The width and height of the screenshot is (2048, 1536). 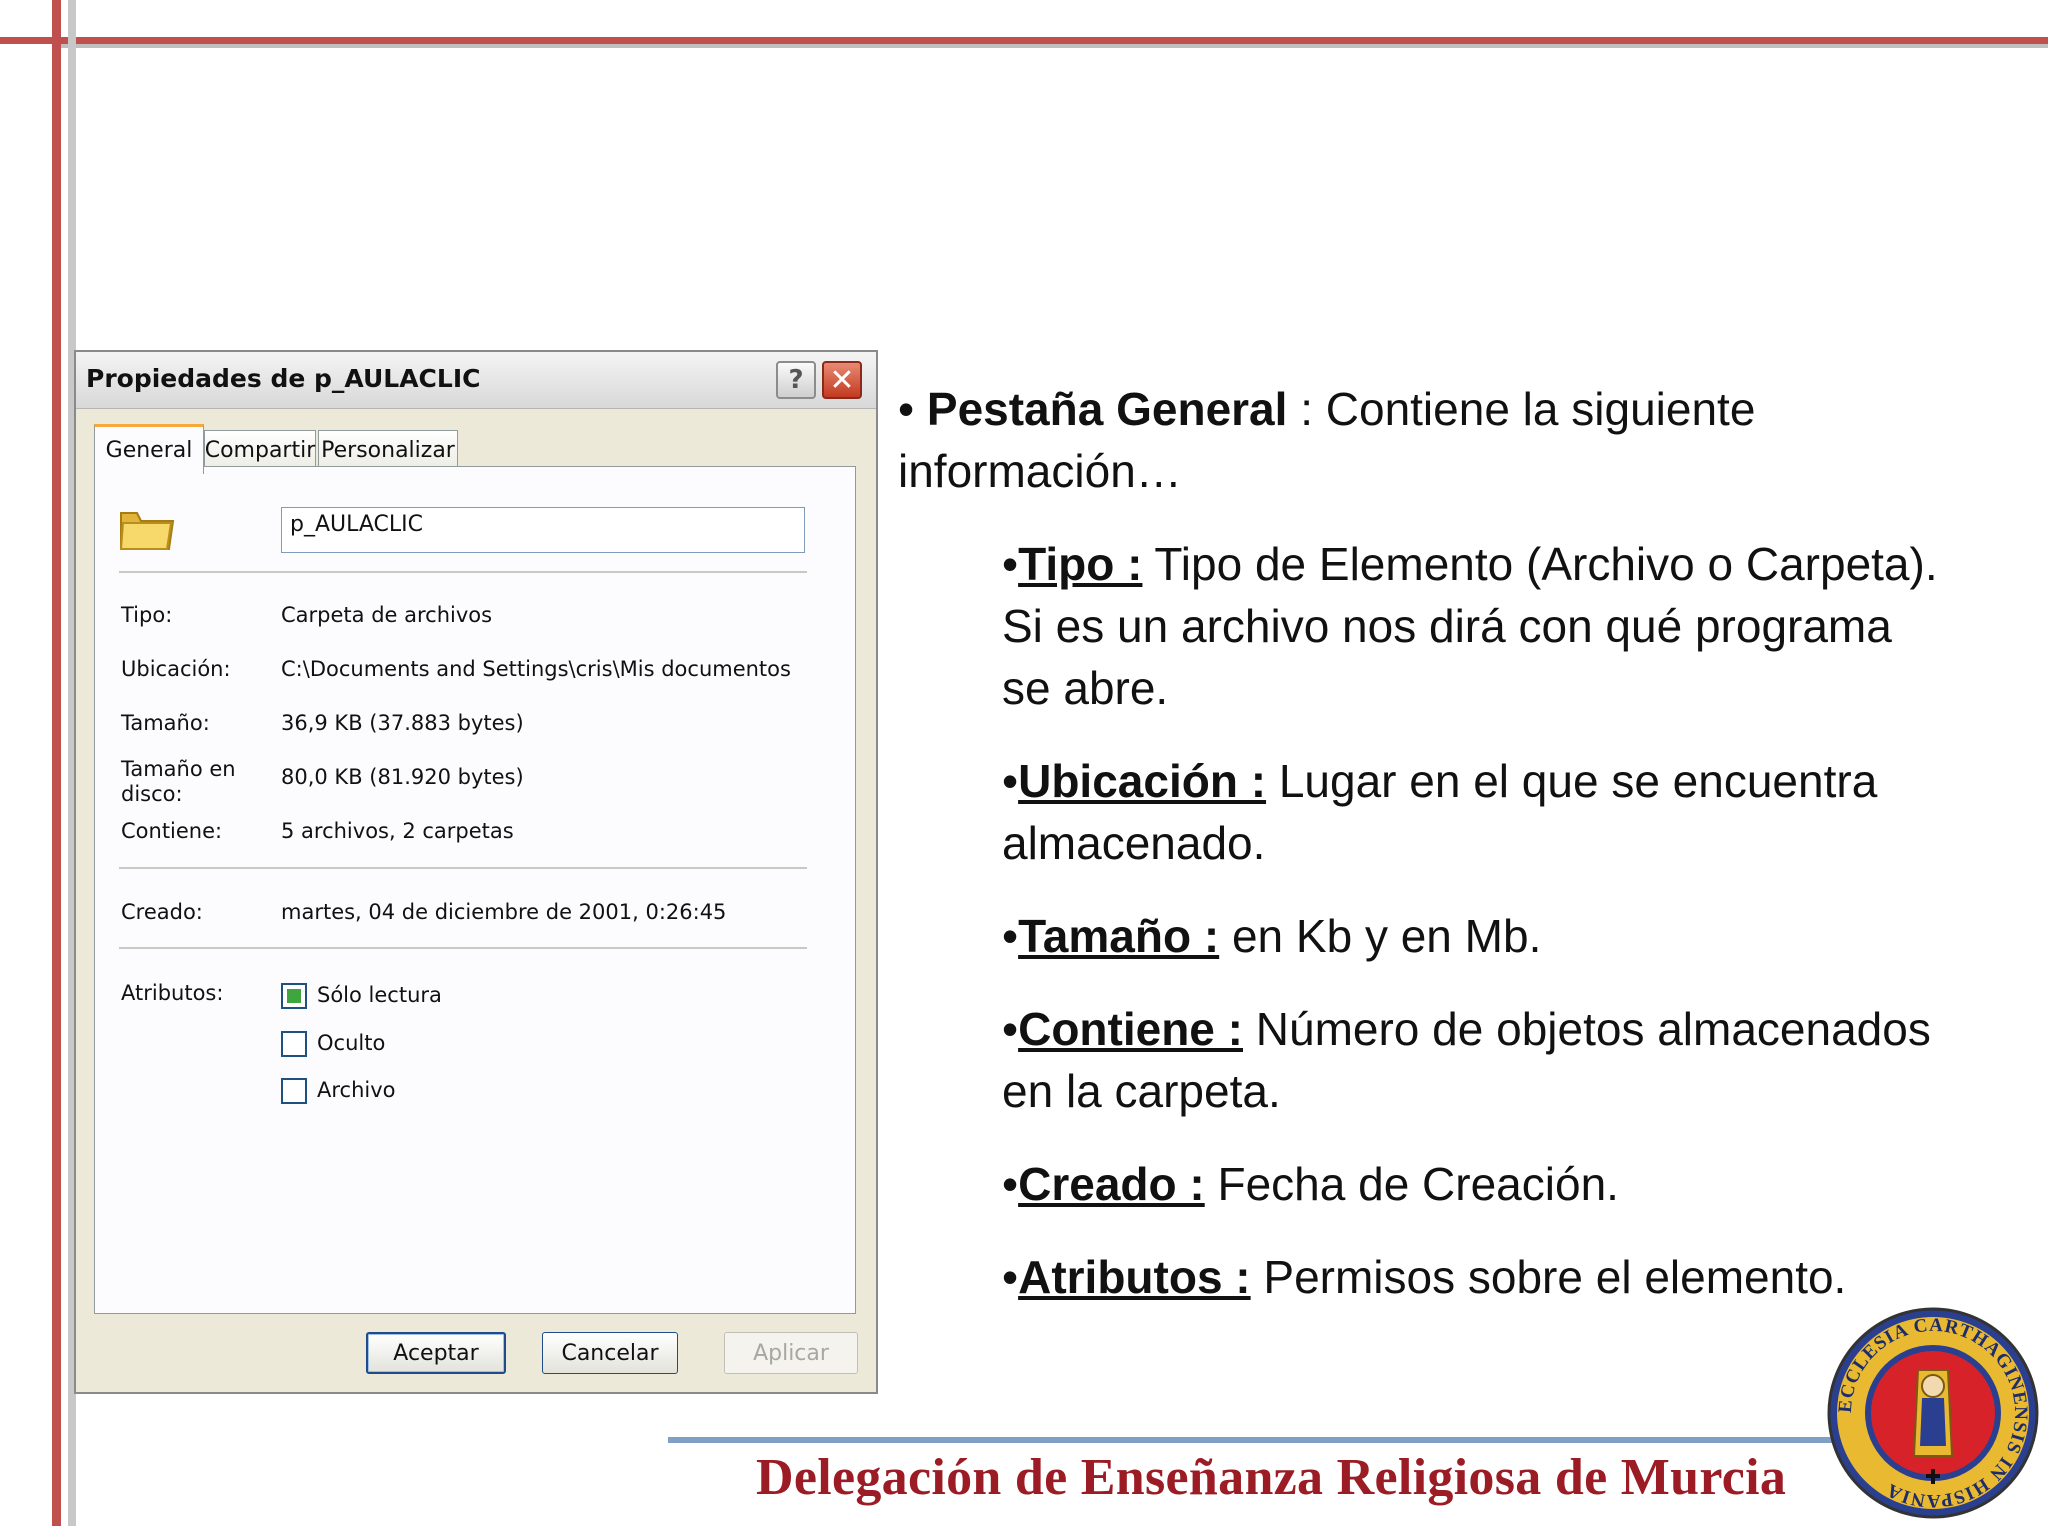 I want to click on folder-icon, so click(x=147, y=531).